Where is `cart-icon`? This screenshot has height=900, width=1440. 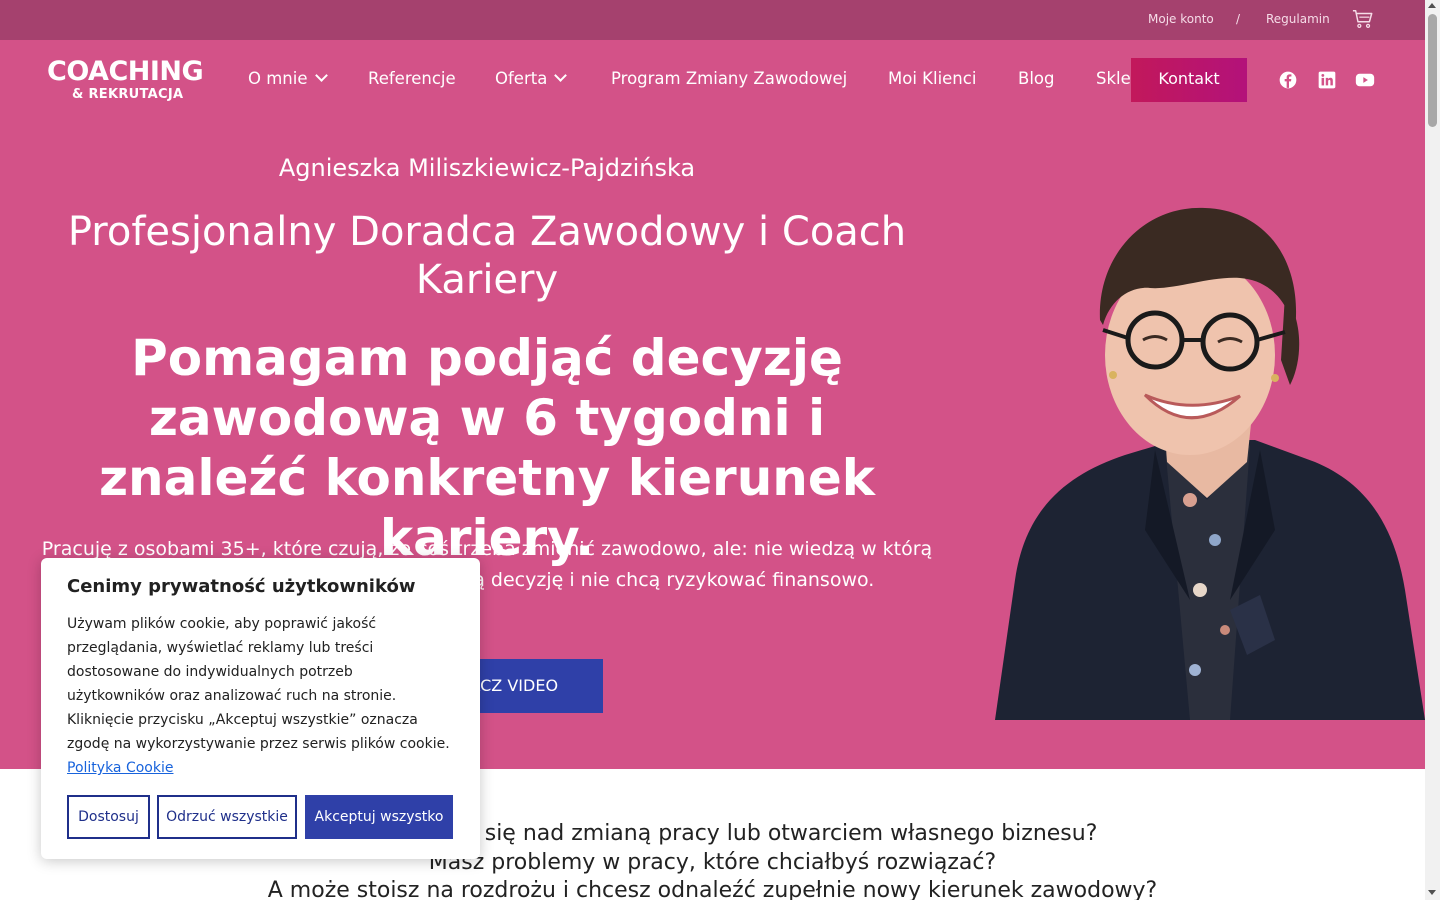
cart-icon is located at coordinates (1363, 19).